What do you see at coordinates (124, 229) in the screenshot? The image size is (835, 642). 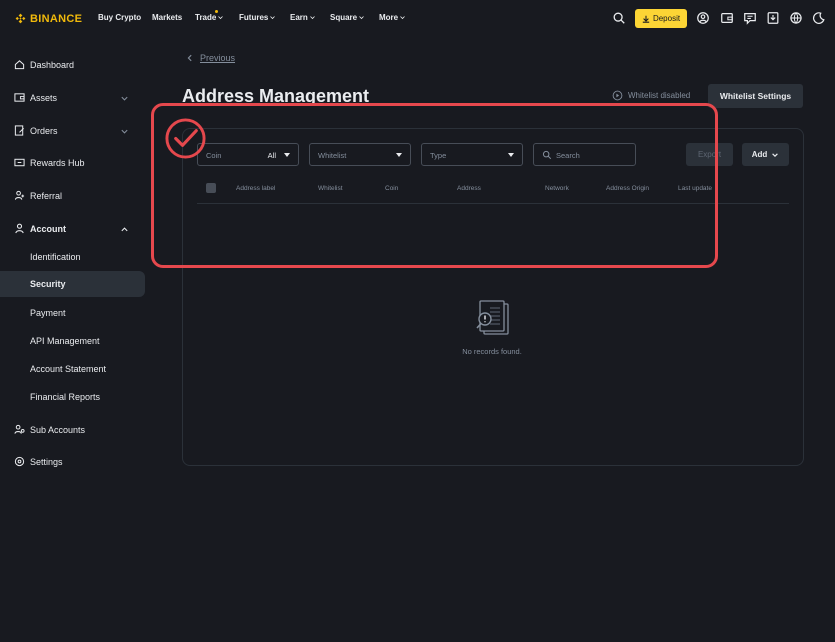 I see `chevron-up-icon` at bounding box center [124, 229].